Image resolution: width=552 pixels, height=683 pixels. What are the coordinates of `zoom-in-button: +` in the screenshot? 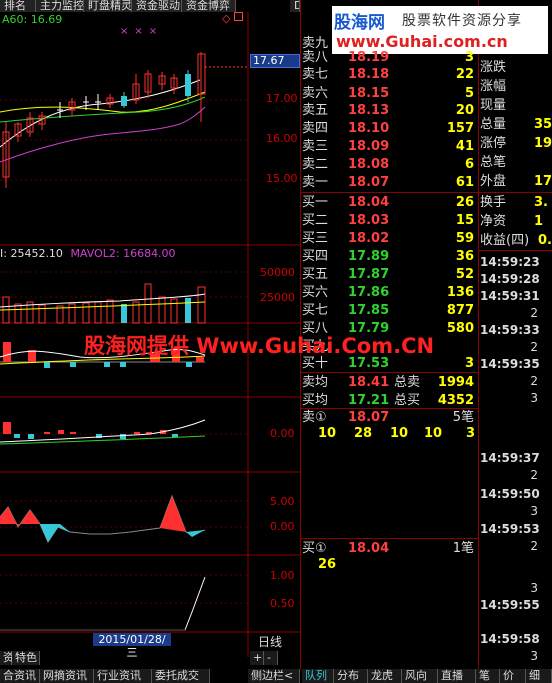 It's located at (257, 658).